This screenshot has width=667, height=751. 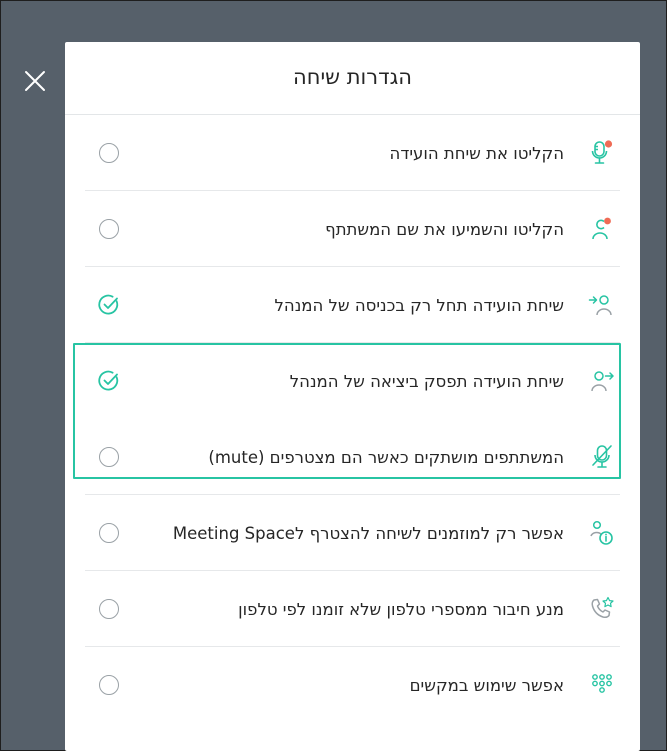 What do you see at coordinates (602, 685) in the screenshot?
I see `keypad-icon` at bounding box center [602, 685].